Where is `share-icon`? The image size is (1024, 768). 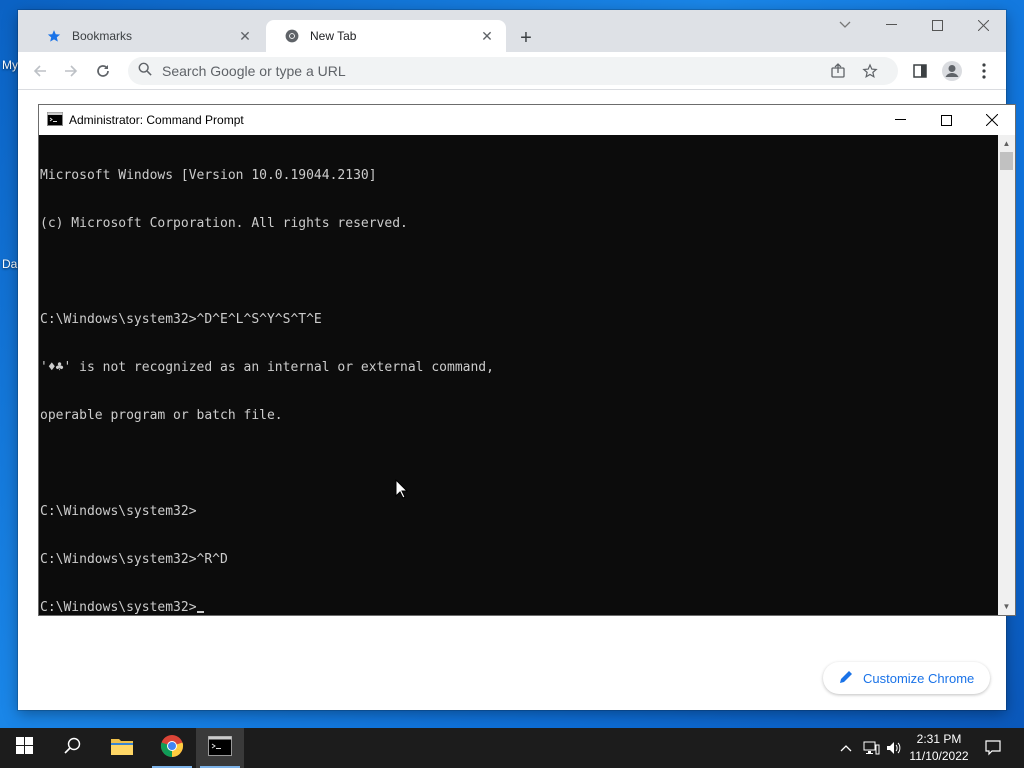
share-icon is located at coordinates (838, 71).